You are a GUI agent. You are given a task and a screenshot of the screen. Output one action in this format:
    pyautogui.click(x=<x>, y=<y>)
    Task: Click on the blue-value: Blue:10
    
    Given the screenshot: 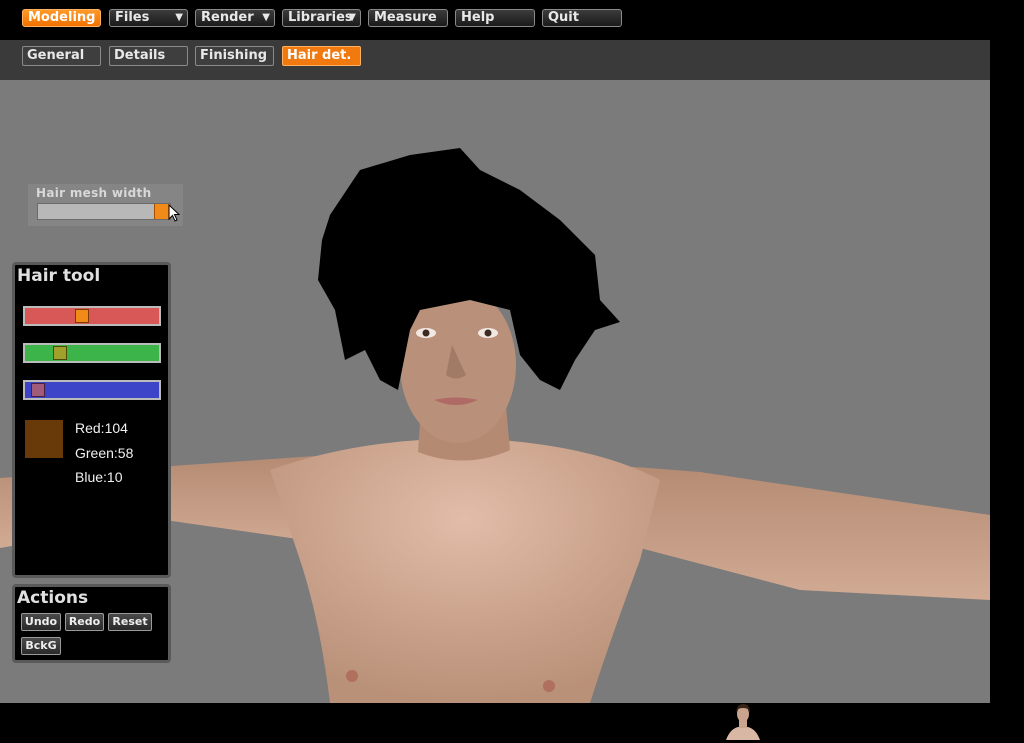 What is the action you would take?
    pyautogui.click(x=99, y=477)
    